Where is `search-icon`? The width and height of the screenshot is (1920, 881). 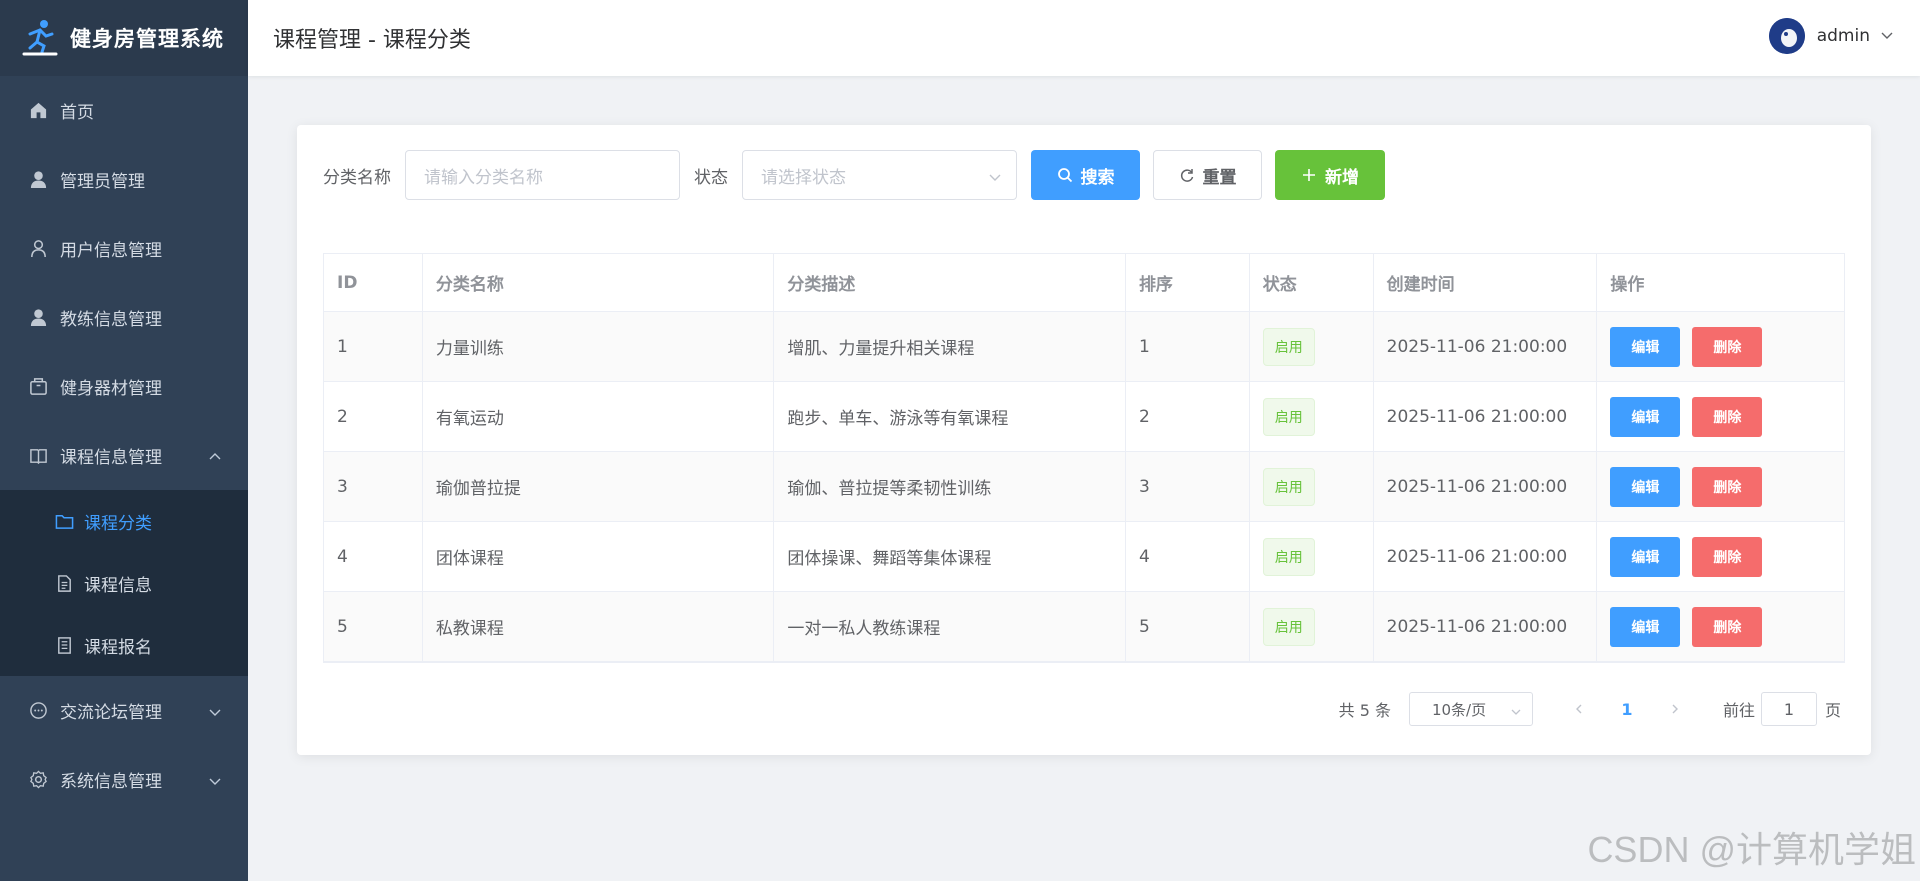
search-icon is located at coordinates (1065, 175).